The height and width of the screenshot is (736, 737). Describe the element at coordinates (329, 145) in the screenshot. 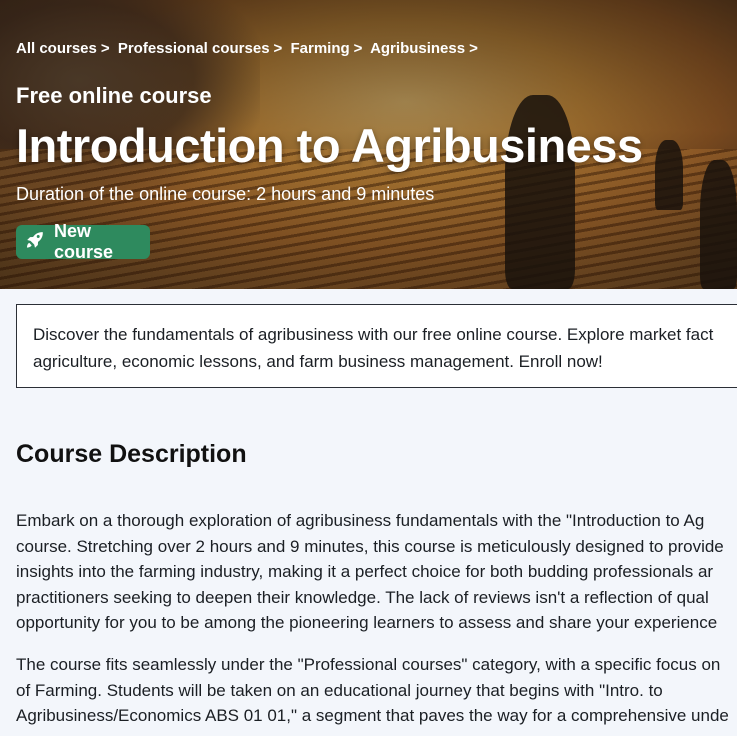

I see `page-title: Introduction to Agribusiness` at that location.